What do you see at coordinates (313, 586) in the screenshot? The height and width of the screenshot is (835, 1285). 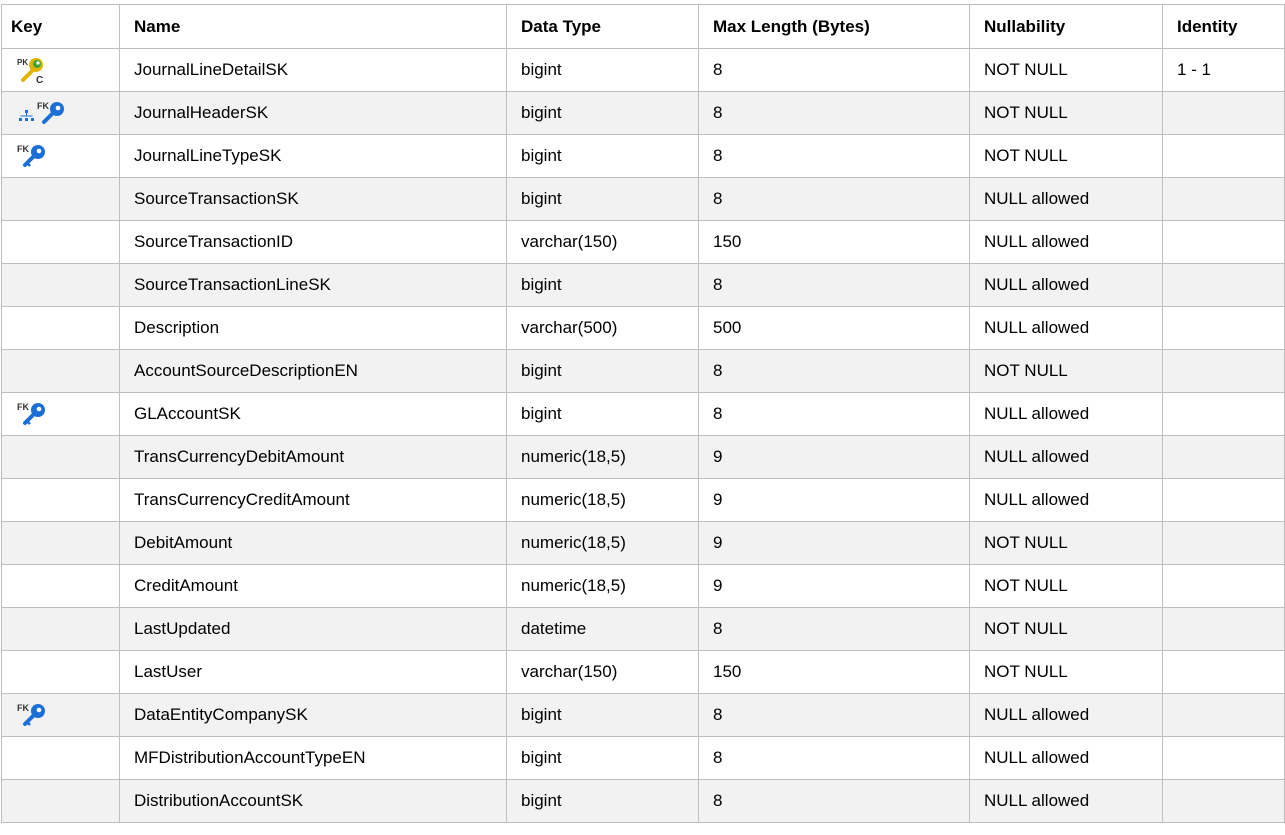 I see `column-name-cell: CreditAmount` at bounding box center [313, 586].